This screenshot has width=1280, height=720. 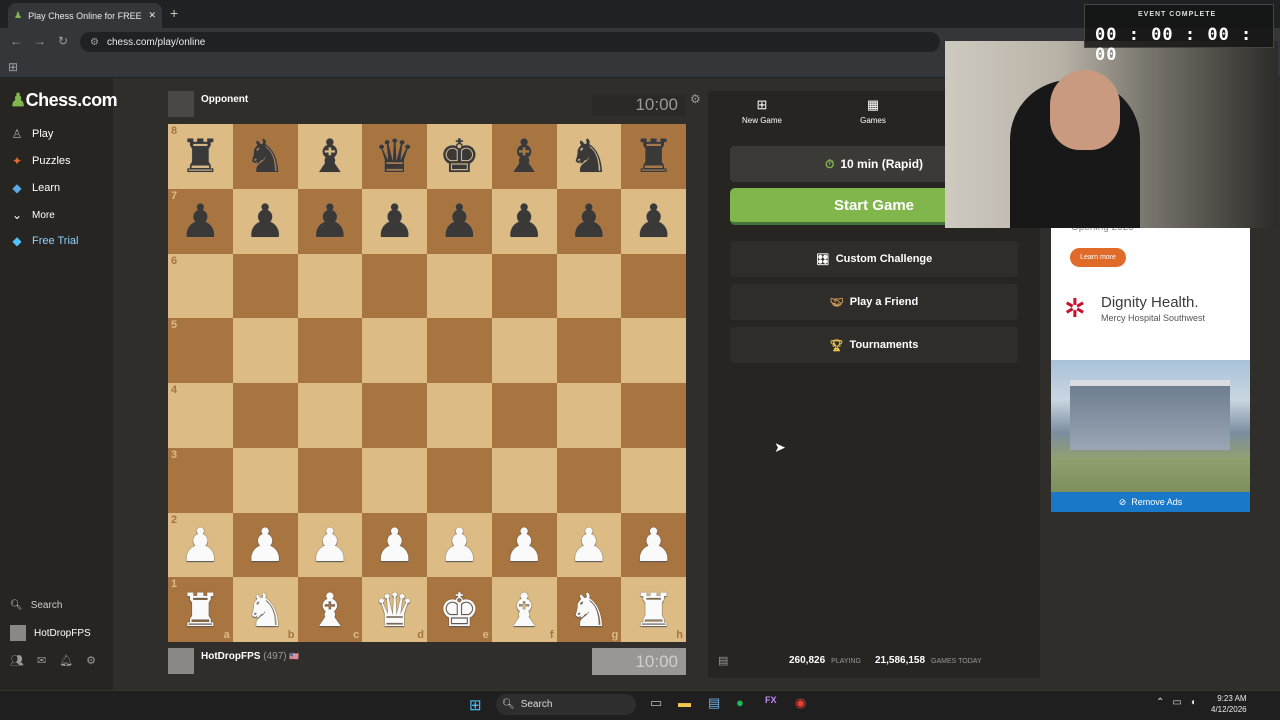 I want to click on back-icon: ←, so click(x=16, y=41).